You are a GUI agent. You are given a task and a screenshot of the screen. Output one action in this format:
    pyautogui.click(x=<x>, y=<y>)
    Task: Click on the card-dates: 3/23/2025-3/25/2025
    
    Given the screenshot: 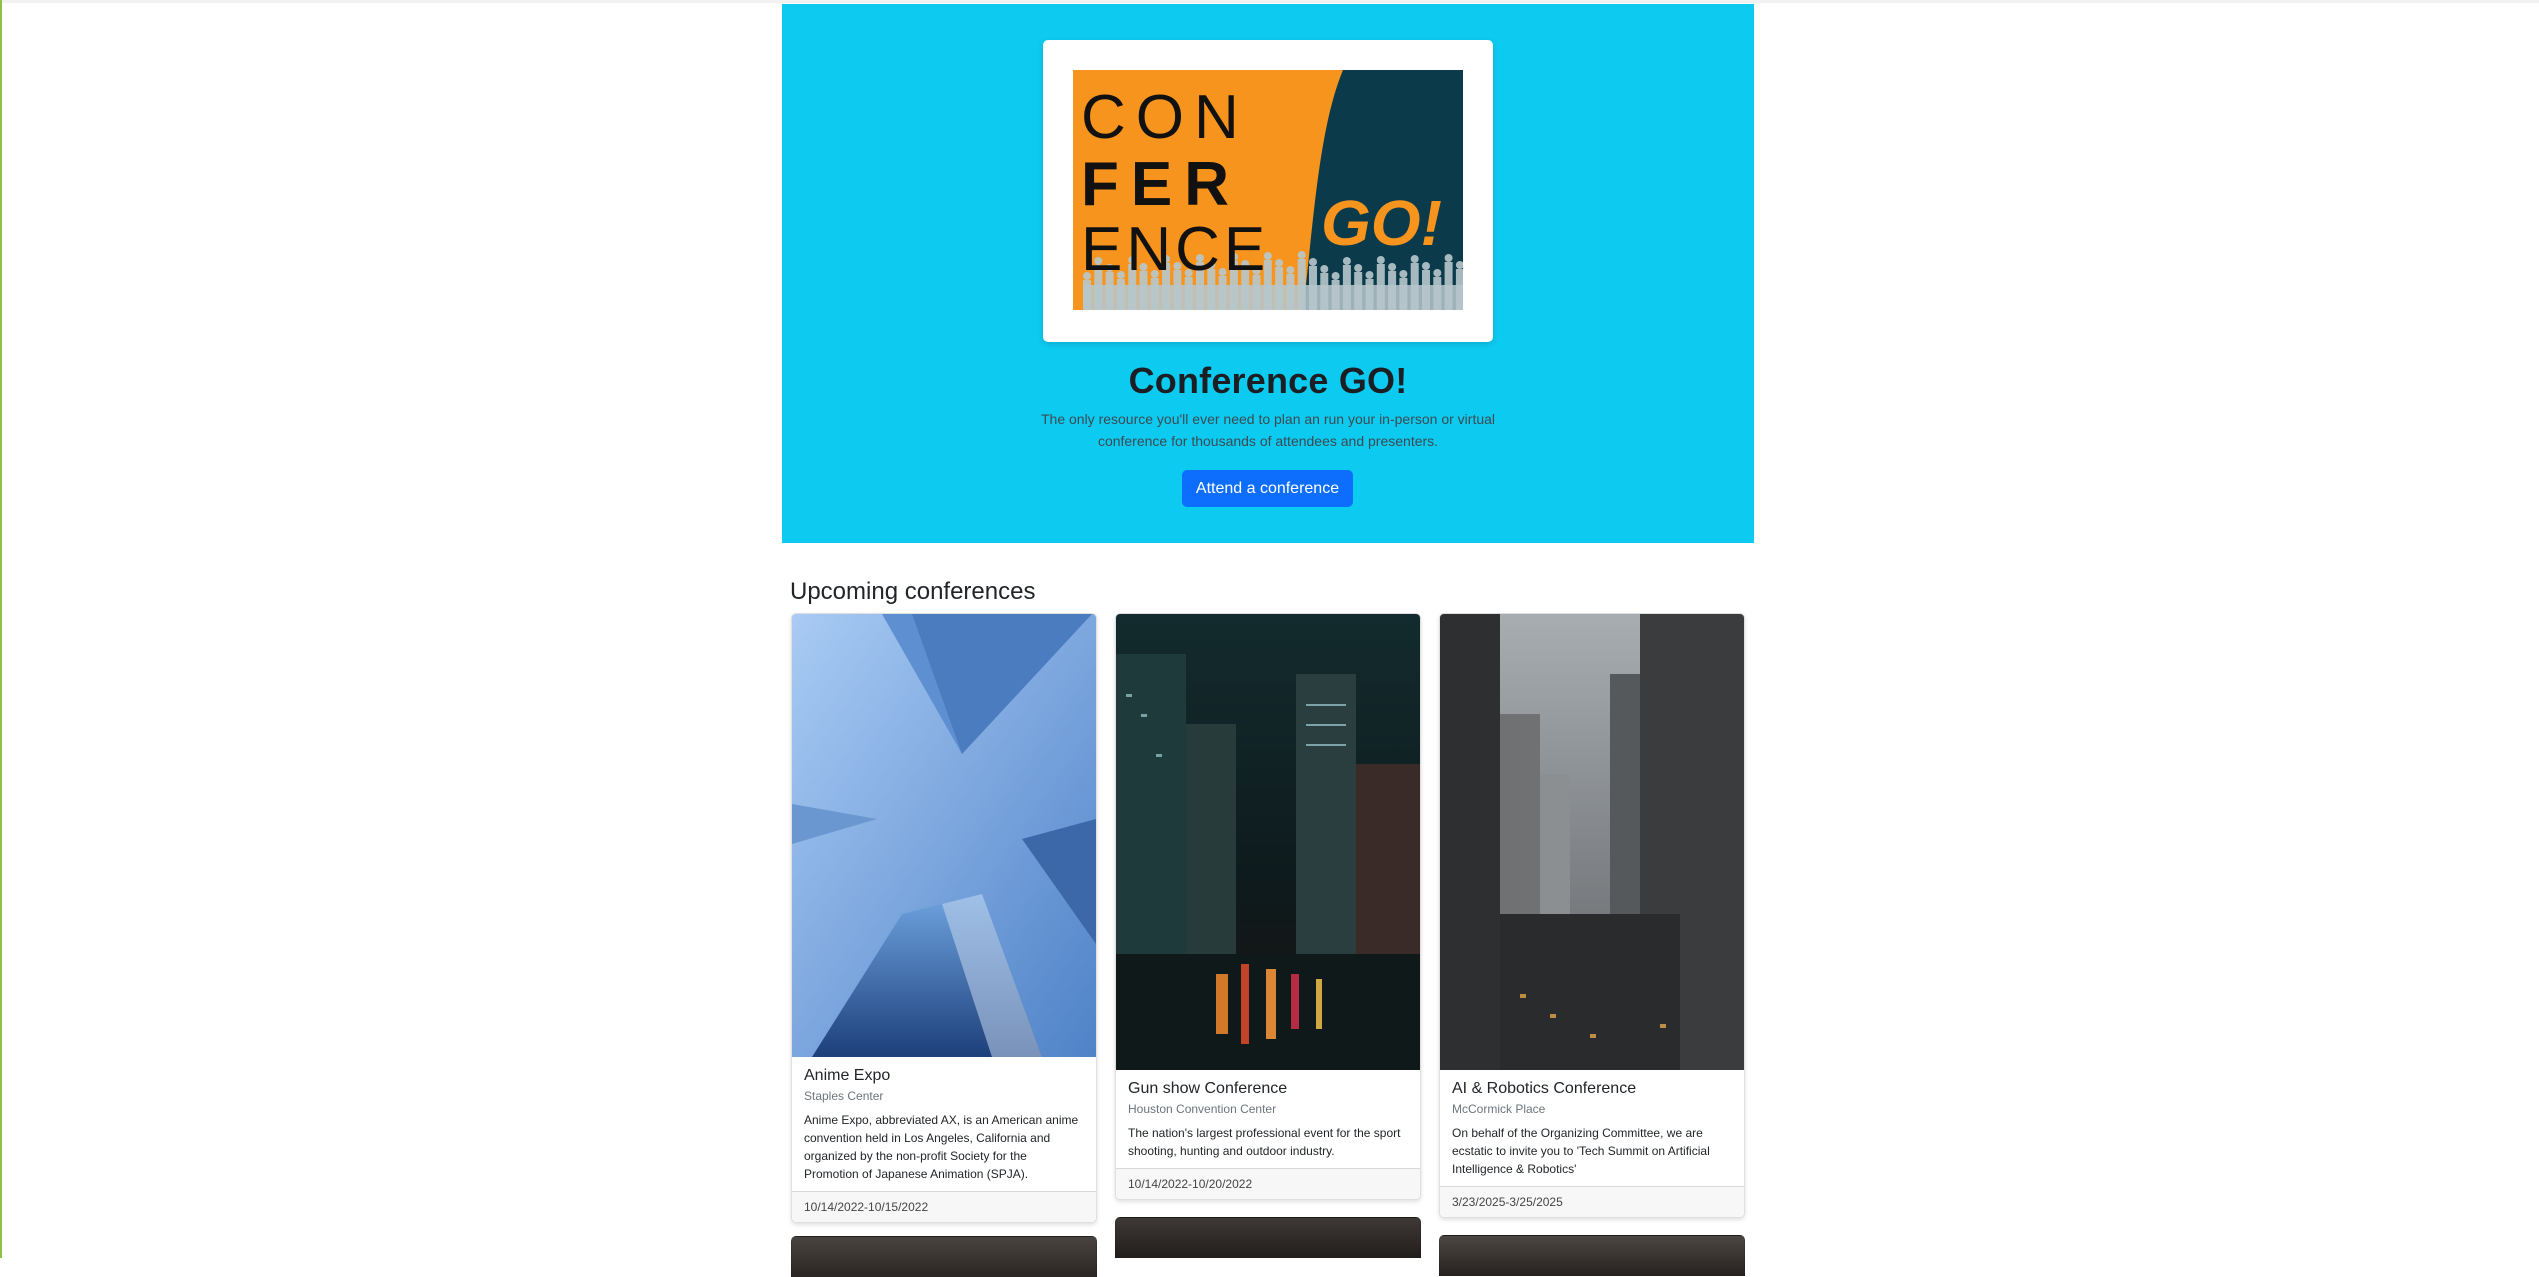 What is the action you would take?
    pyautogui.click(x=1592, y=1201)
    